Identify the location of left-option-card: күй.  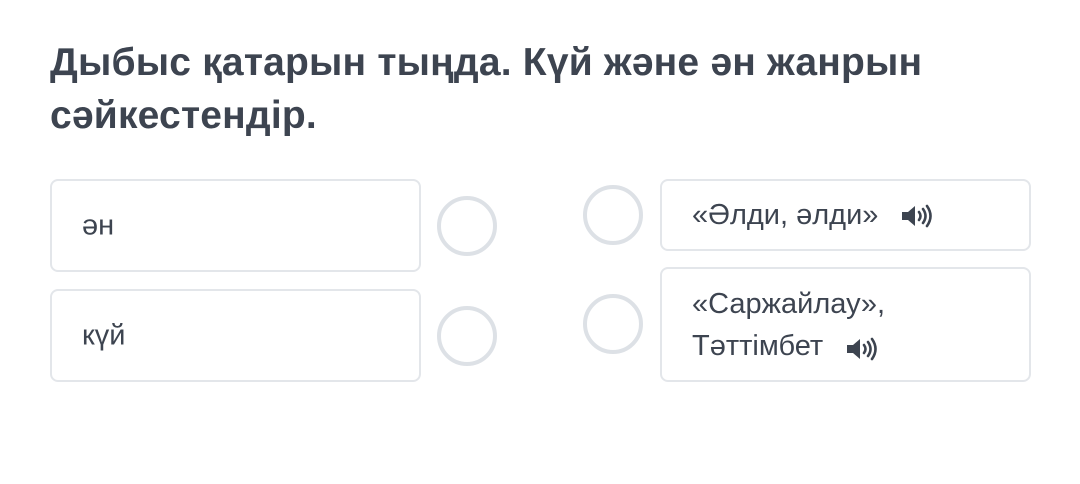
(235, 335).